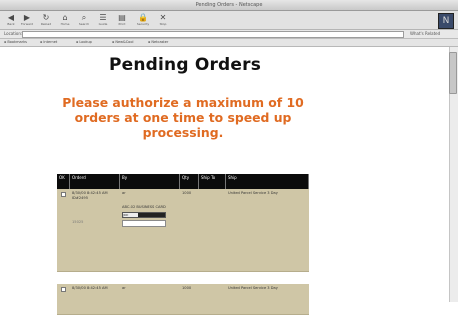  I want to click on back-label: Back, so click(11, 24).